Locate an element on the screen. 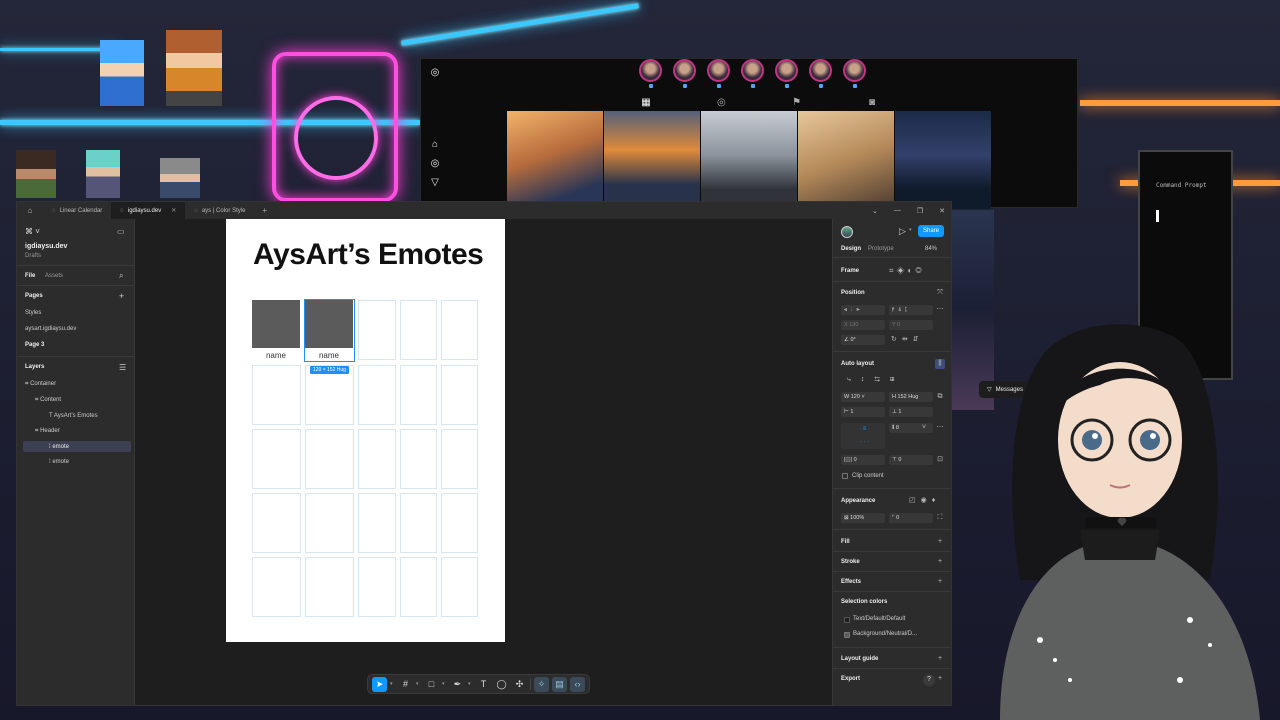  tab-assets: Assets is located at coordinates (54, 276).